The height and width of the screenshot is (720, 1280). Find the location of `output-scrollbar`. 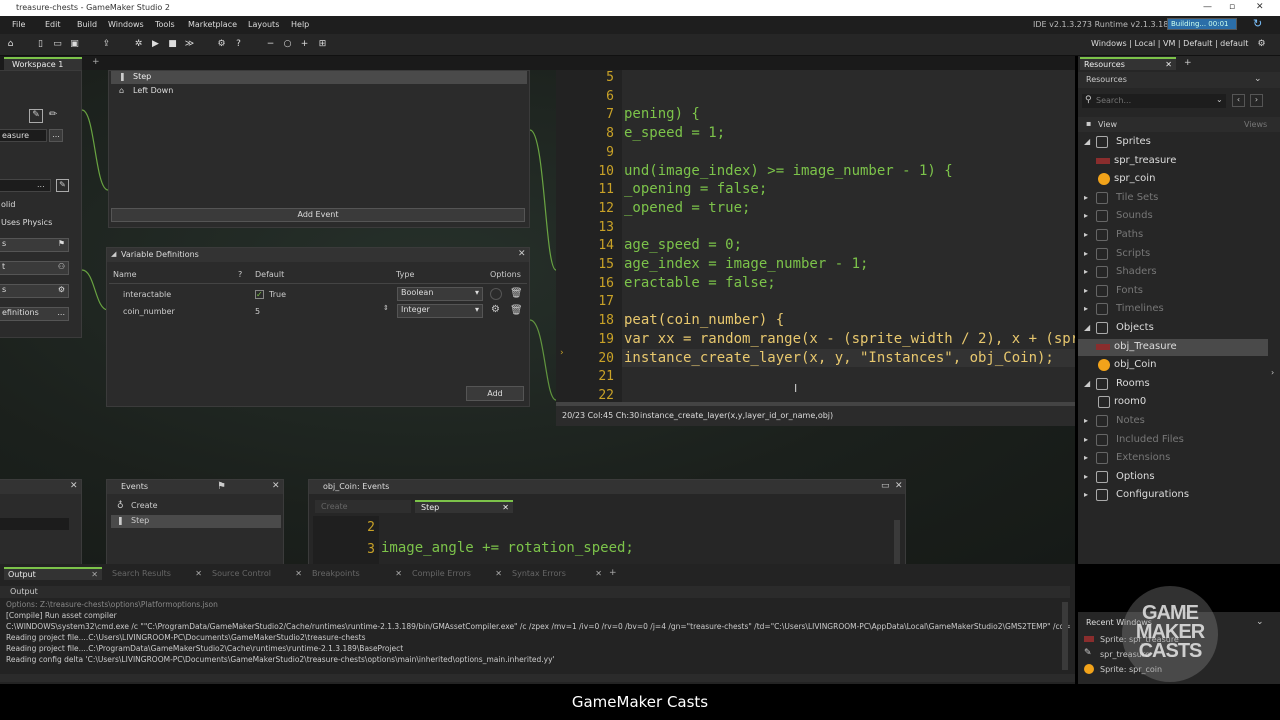

output-scrollbar is located at coordinates (1065, 636).